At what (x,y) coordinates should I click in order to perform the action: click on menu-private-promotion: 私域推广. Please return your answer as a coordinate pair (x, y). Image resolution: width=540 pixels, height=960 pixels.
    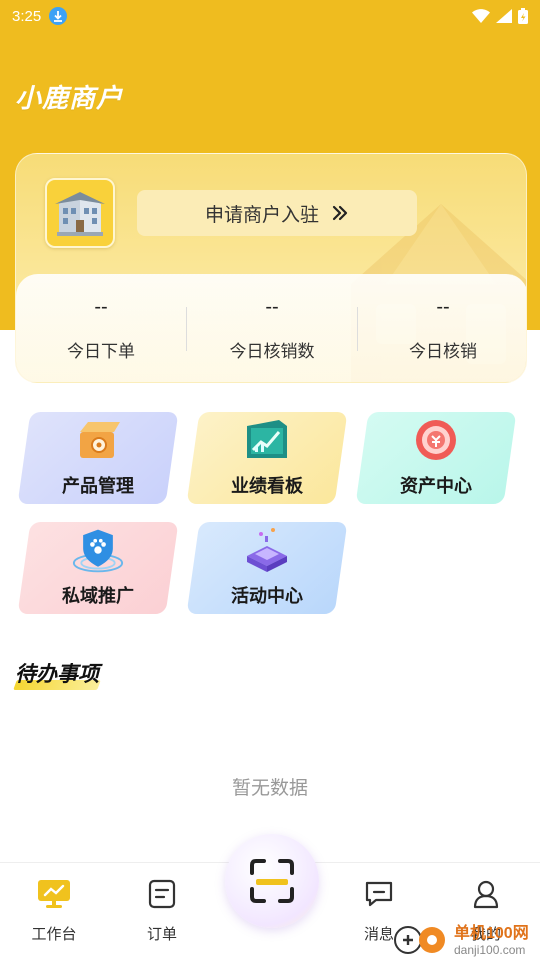
    Looking at the image, I should click on (98, 568).